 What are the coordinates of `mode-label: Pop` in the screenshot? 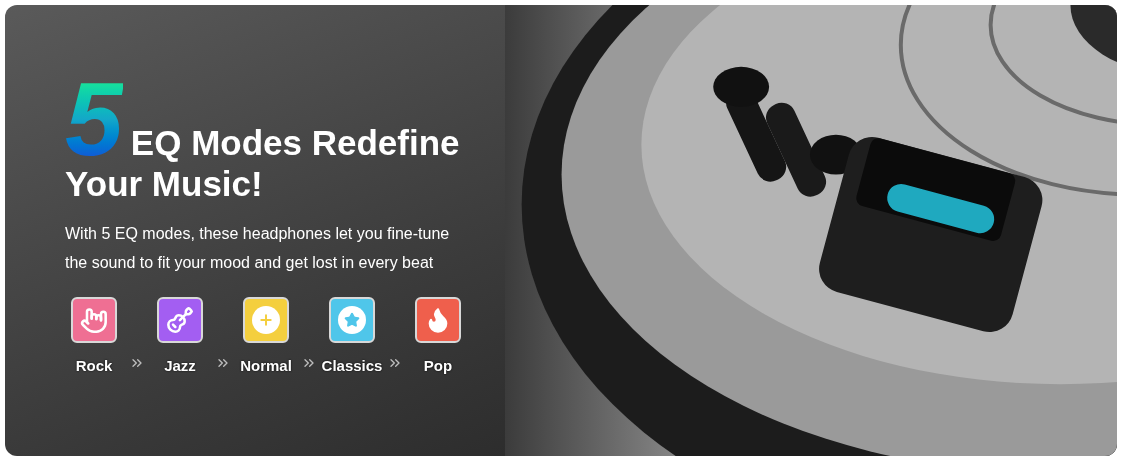 It's located at (438, 366).